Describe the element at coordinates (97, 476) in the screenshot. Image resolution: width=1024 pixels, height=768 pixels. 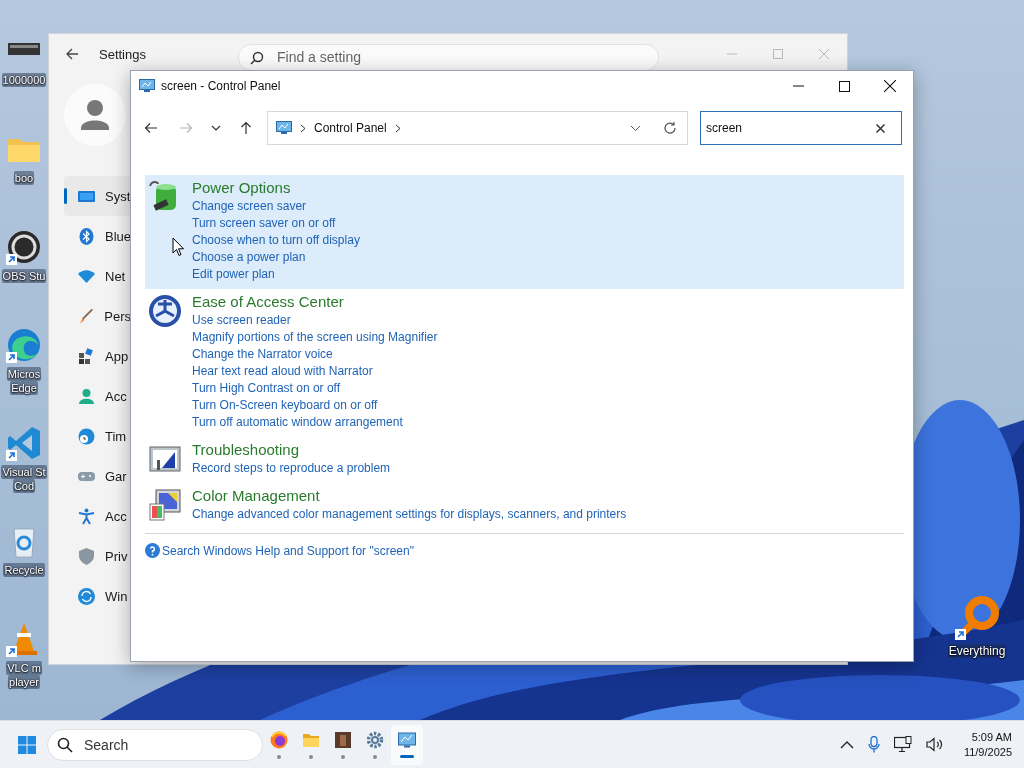
I see `nav-item: Gar` at that location.